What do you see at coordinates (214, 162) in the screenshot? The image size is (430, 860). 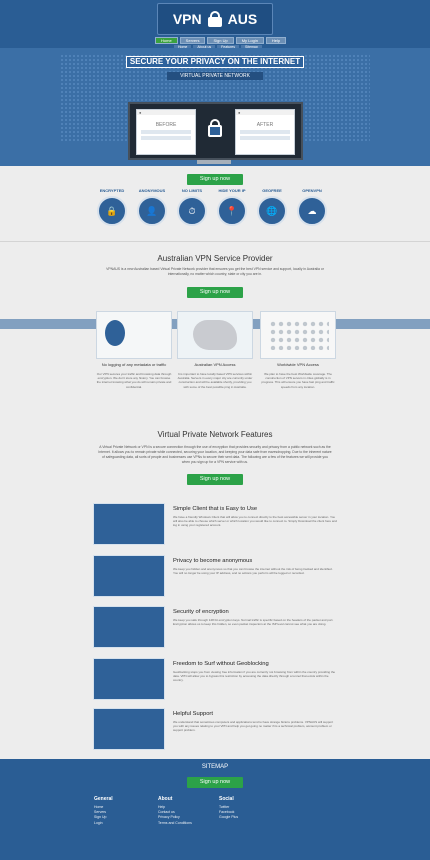 I see `monitor-stand` at bounding box center [214, 162].